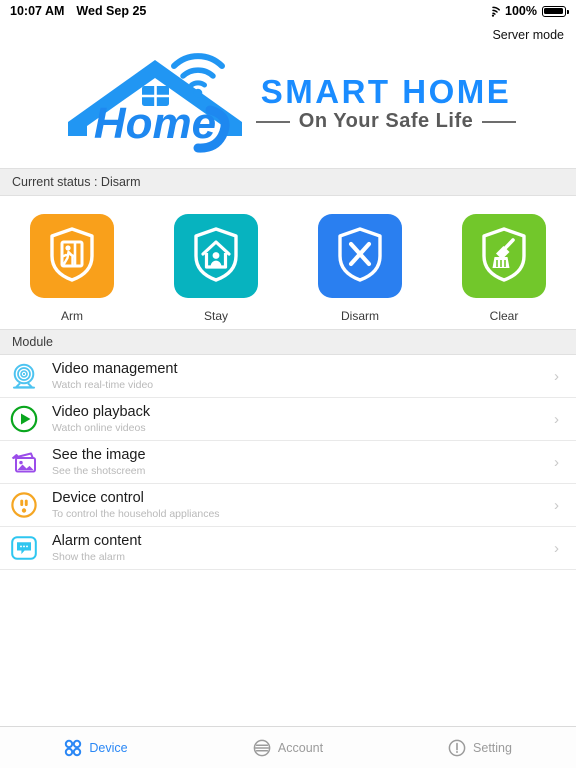 This screenshot has width=576, height=768. I want to click on logo-subtitle-row: On Your Safe Life, so click(386, 121).